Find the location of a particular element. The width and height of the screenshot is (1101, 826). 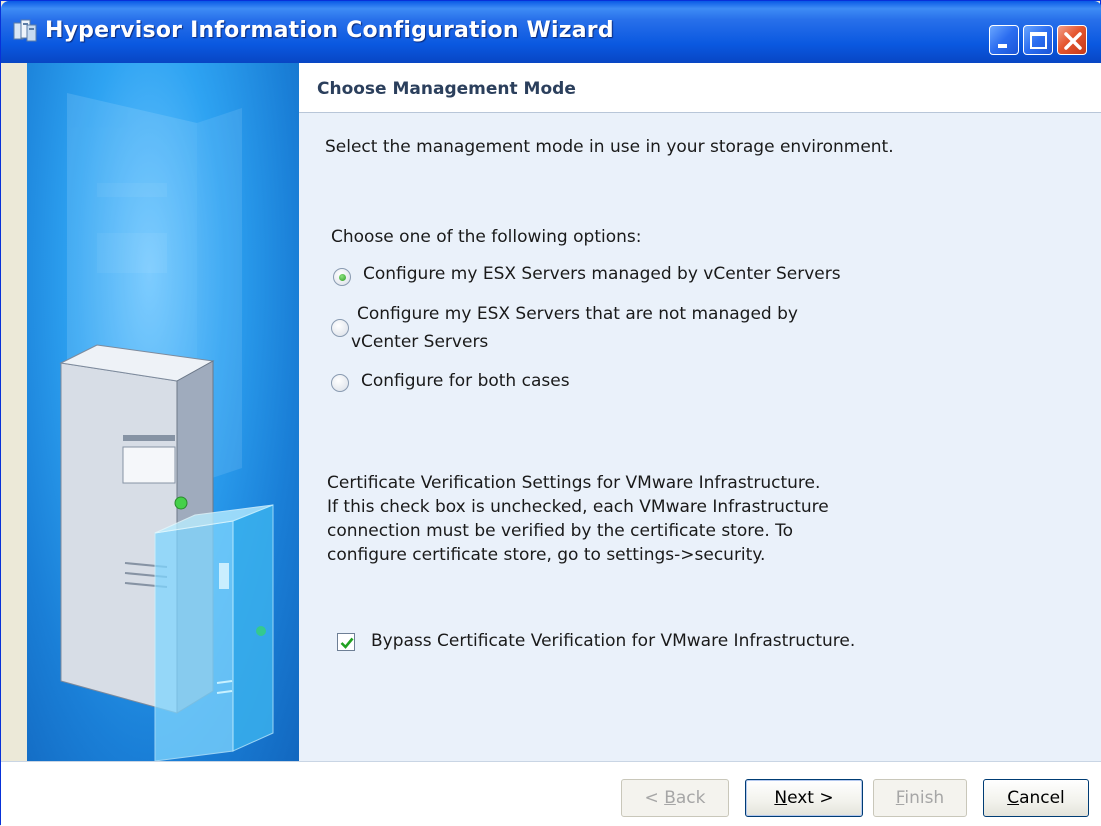

page-title: Choose Management Mode is located at coordinates (446, 89).